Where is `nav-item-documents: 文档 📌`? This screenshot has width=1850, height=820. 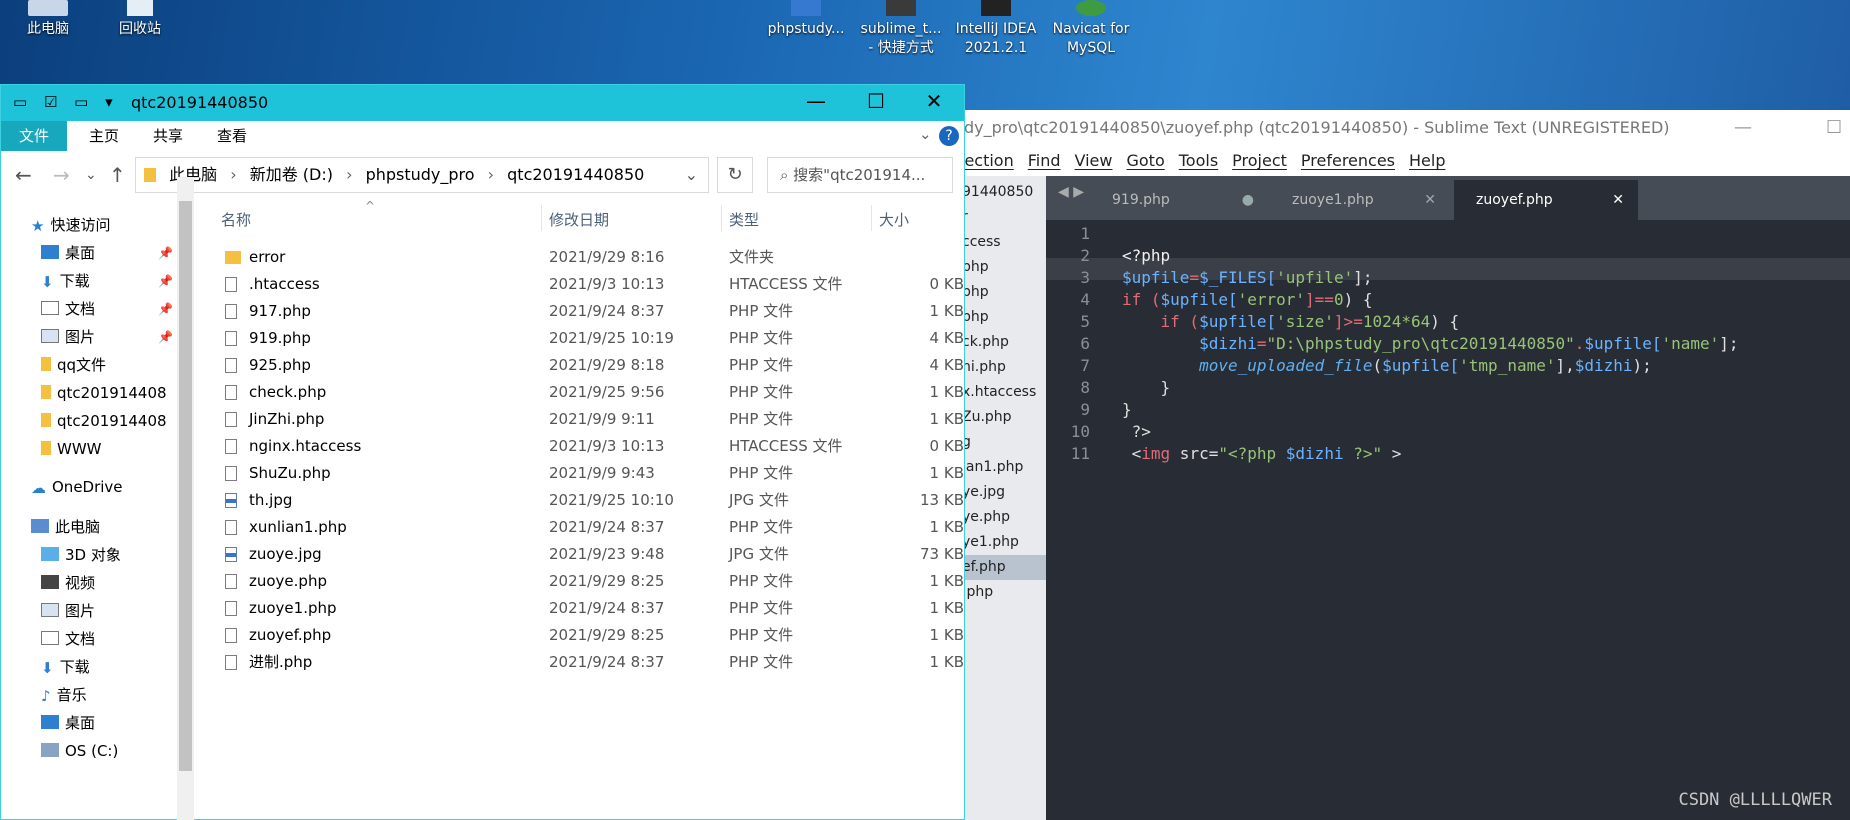 nav-item-documents: 文档 📌 is located at coordinates (109, 309).